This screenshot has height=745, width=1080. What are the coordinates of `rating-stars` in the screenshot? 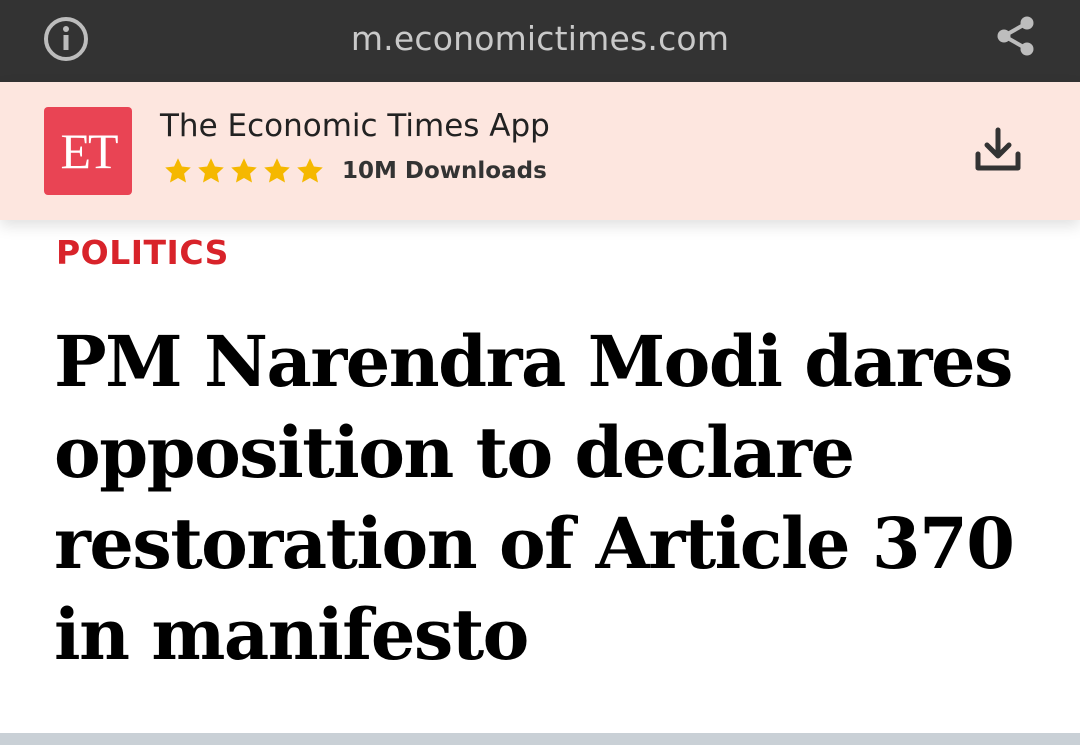 It's located at (244, 171).